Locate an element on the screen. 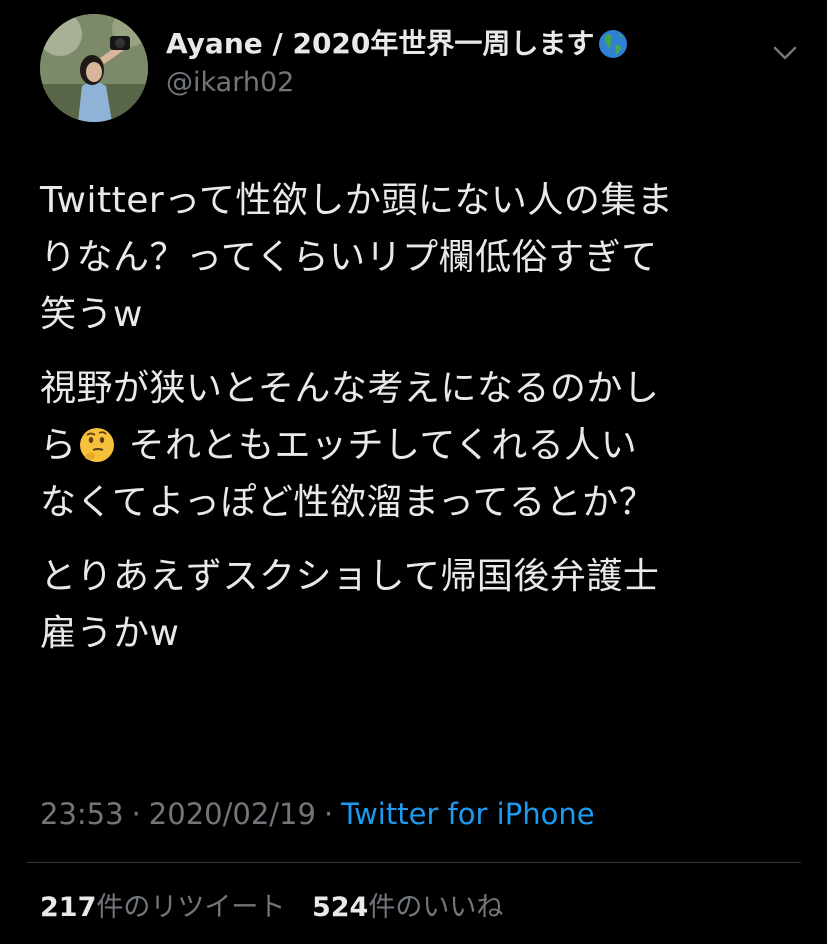 The image size is (827, 944). tweet-header: Ayane / 2020年世界一周します @ikarh02 is located at coordinates (420, 69).